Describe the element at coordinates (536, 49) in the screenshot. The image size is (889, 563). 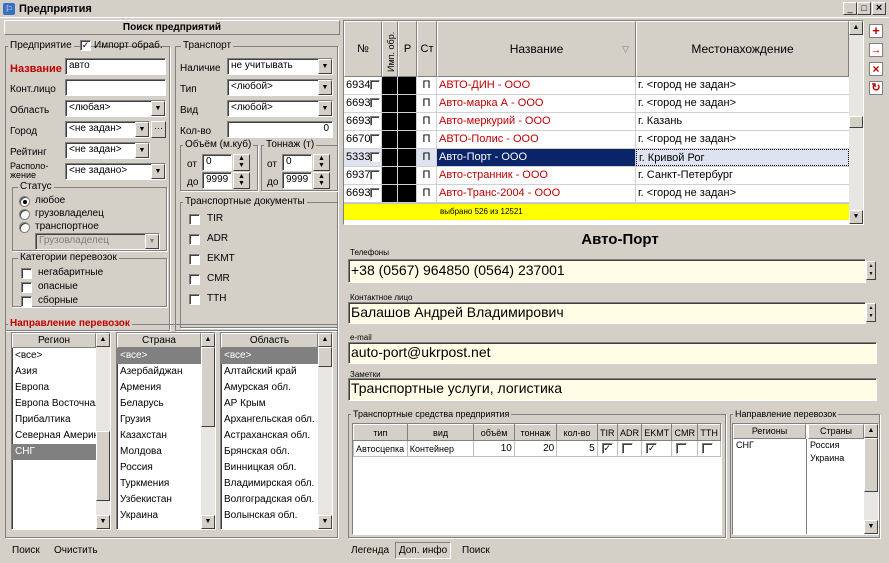
I see `col-name: Название ▽` at that location.